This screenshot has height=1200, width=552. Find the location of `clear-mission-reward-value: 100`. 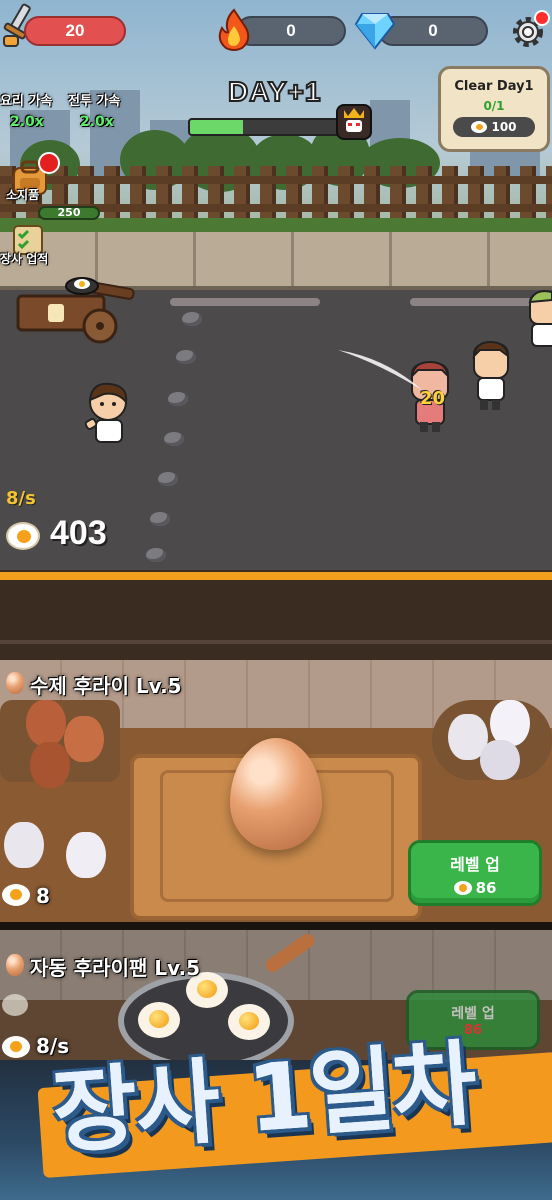

clear-mission-reward-value: 100 is located at coordinates (504, 127).